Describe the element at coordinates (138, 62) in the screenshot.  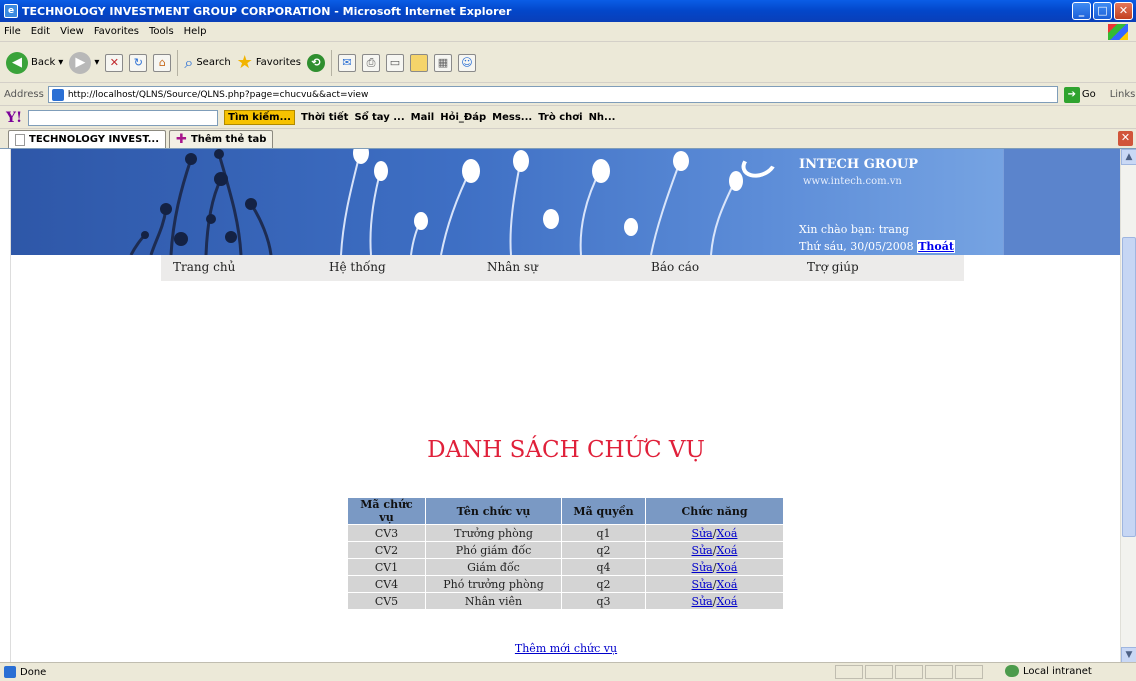
I see `refresh-icon: ↻` at that location.